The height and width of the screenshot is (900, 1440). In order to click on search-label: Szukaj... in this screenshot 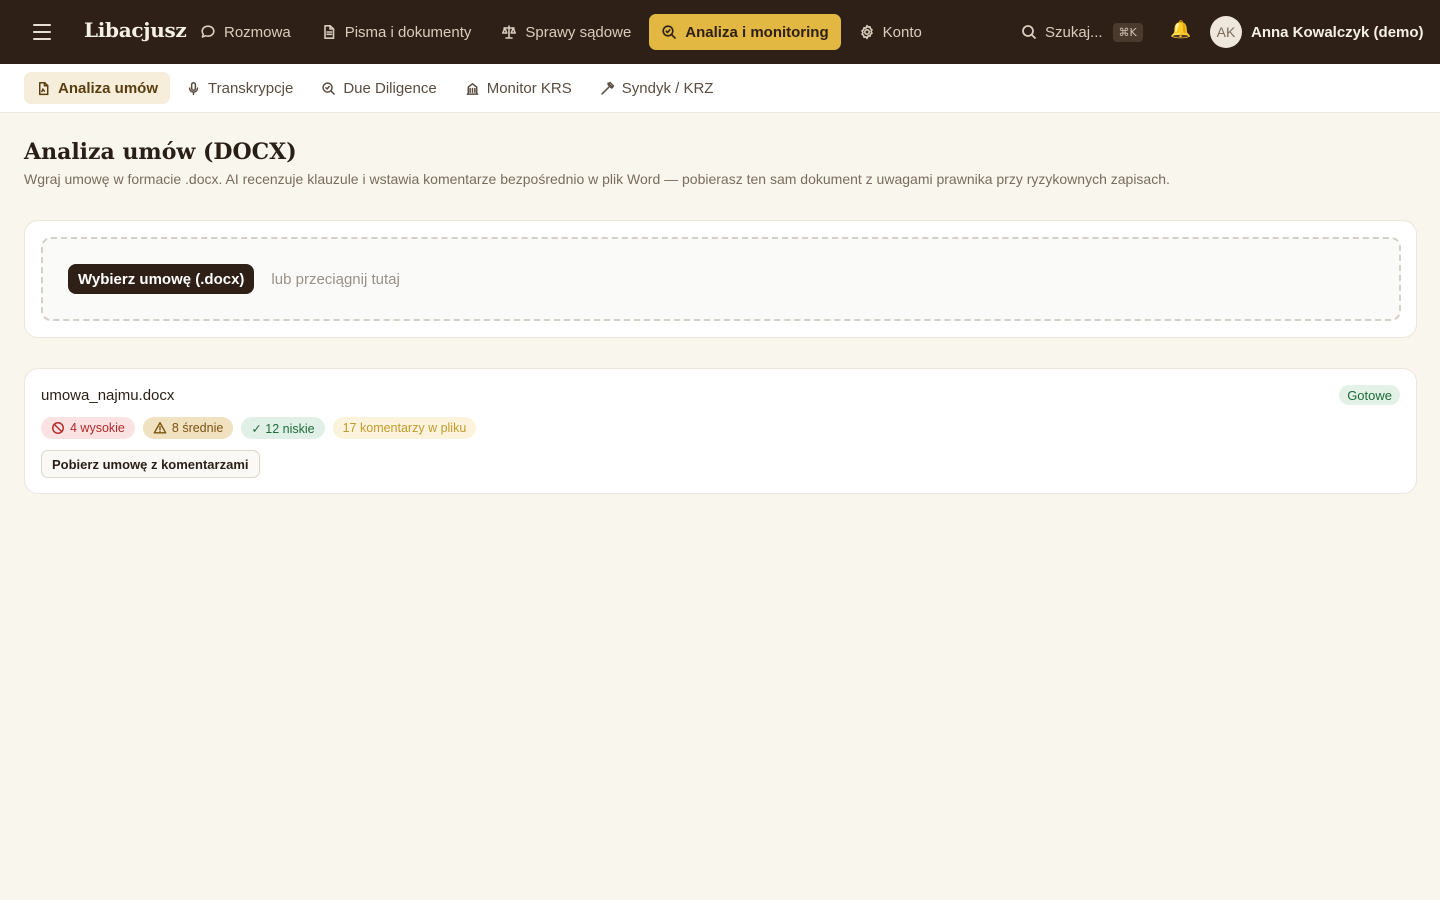, I will do `click(1074, 32)`.